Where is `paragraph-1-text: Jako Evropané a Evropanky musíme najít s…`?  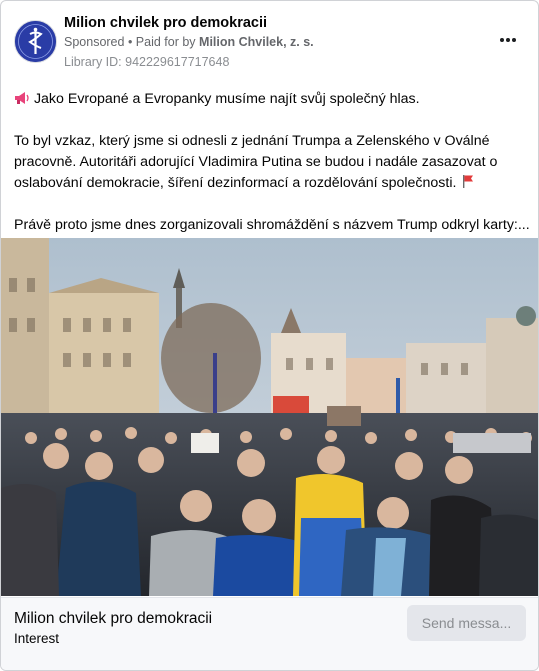 paragraph-1-text: Jako Evropané a Evropanky musíme najít s… is located at coordinates (226, 99).